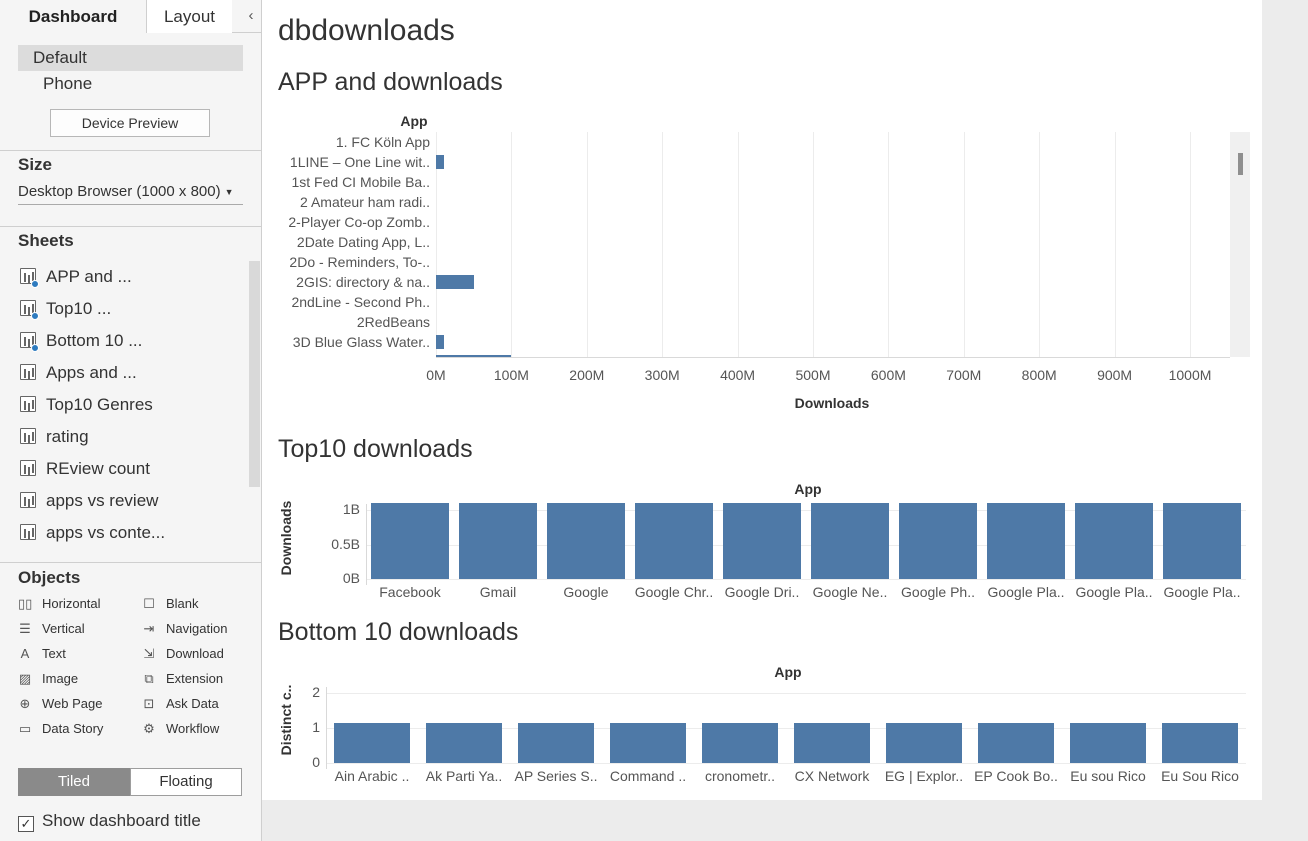 Image resolution: width=1308 pixels, height=841 pixels. I want to click on x-tick-label: AP Series S.., so click(556, 776).